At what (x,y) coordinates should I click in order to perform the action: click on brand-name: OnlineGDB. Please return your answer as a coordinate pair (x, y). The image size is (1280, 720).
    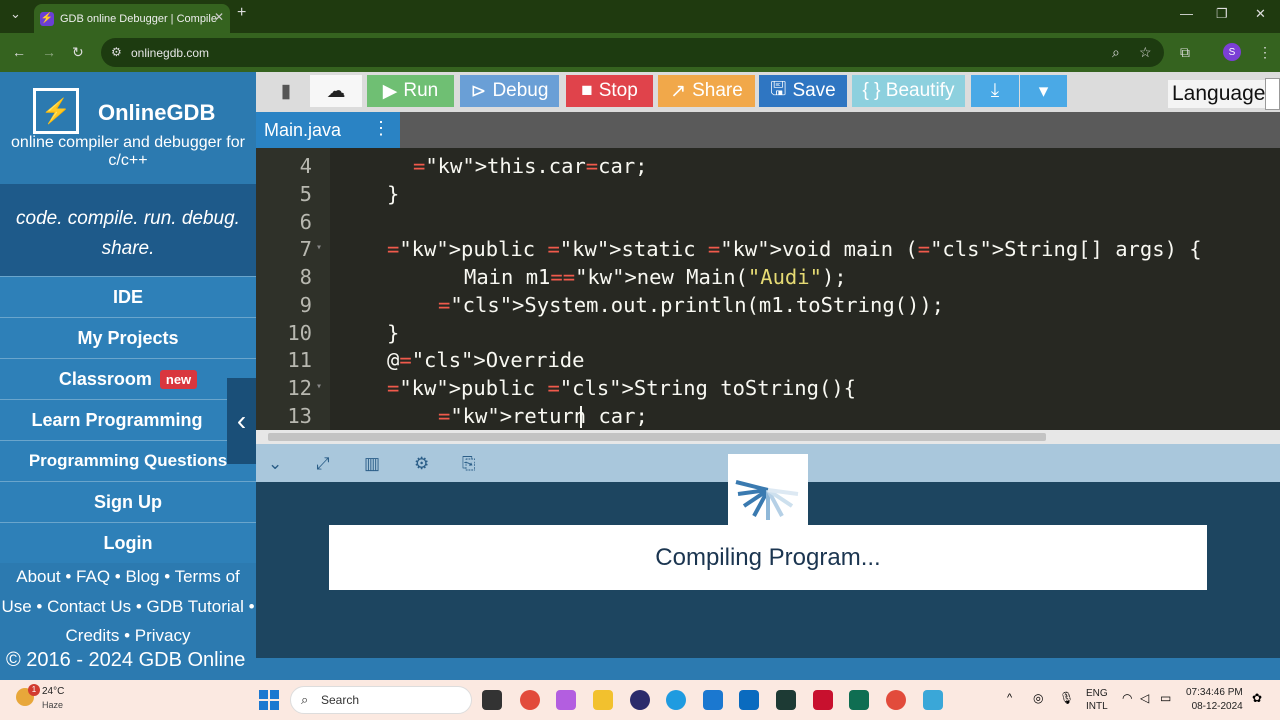
    Looking at the image, I should click on (156, 113).